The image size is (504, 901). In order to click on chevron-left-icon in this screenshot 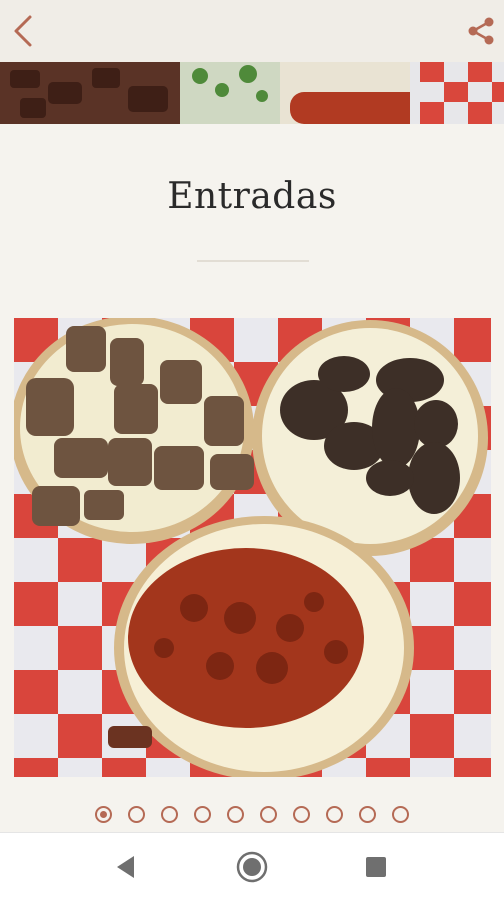, I will do `click(23, 31)`.